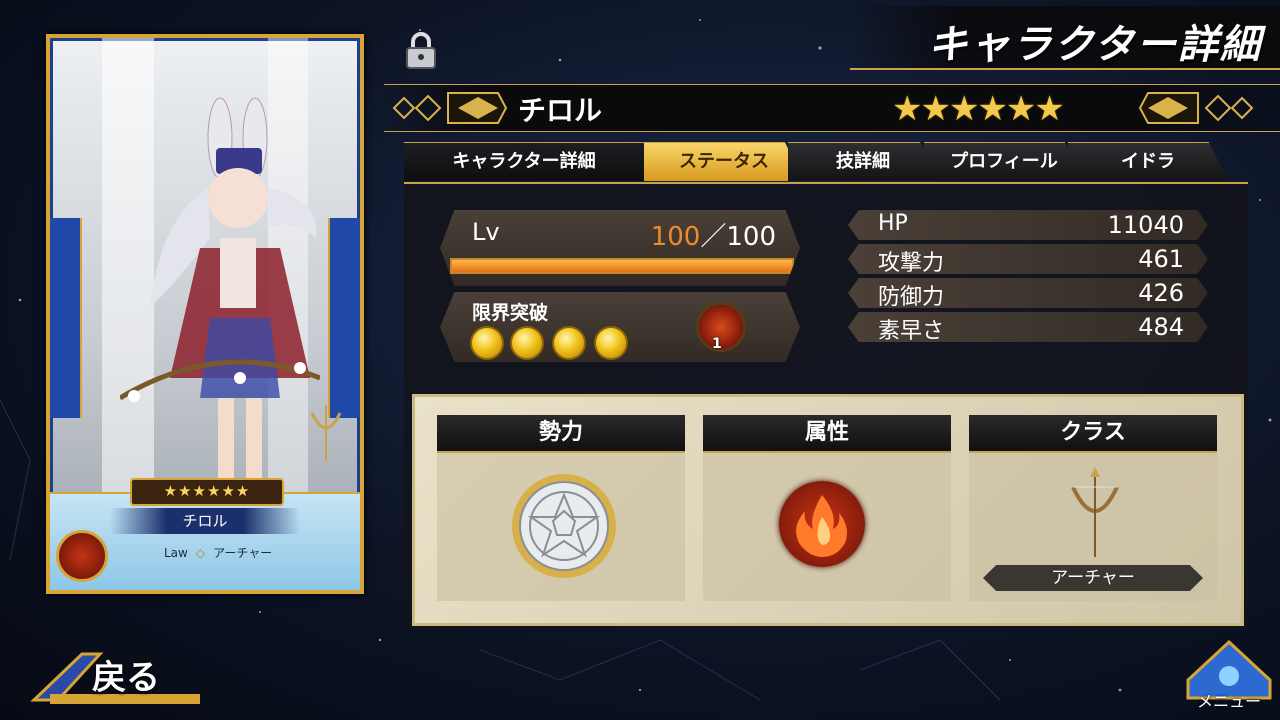  I want to click on stat-value: 426, so click(1161, 293).